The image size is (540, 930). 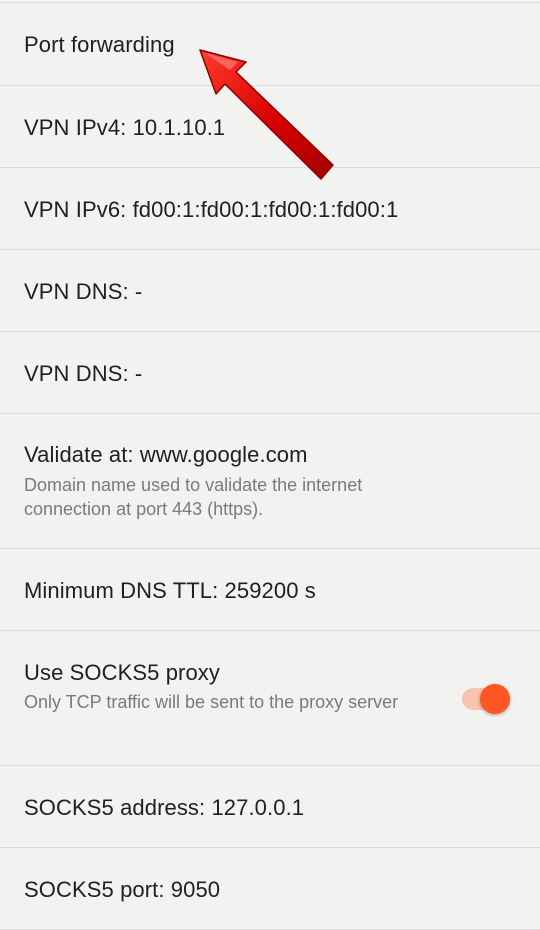 What do you see at coordinates (270, 44) in the screenshot?
I see `setting-port-forwarding: Port forwarding` at bounding box center [270, 44].